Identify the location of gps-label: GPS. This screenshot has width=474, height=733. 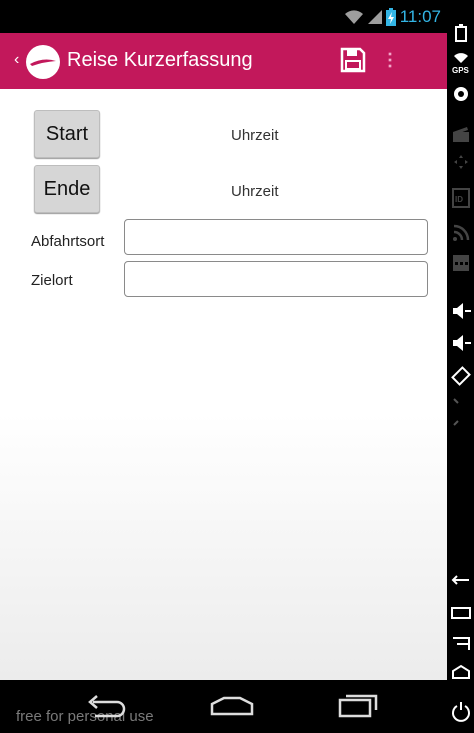
(460, 70).